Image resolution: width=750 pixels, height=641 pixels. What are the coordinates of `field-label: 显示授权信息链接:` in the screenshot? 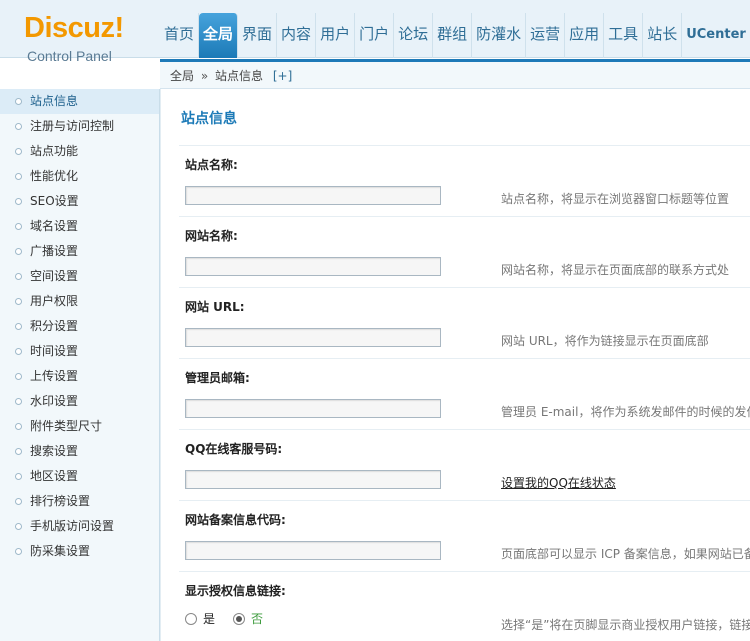 It's located at (235, 591).